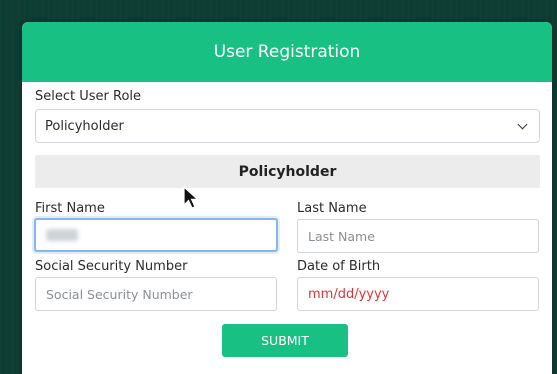 Image resolution: width=557 pixels, height=374 pixels. I want to click on submit-button: SUBMIT, so click(285, 340).